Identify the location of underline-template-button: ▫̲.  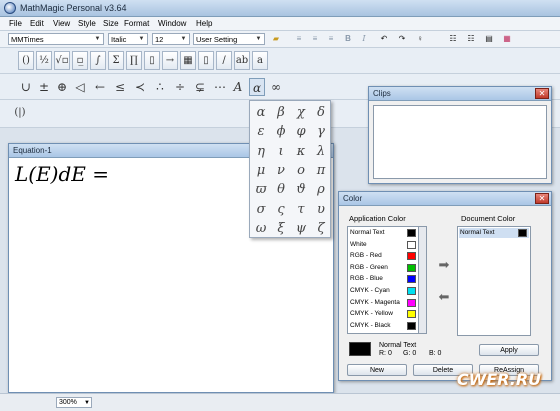
(80, 60).